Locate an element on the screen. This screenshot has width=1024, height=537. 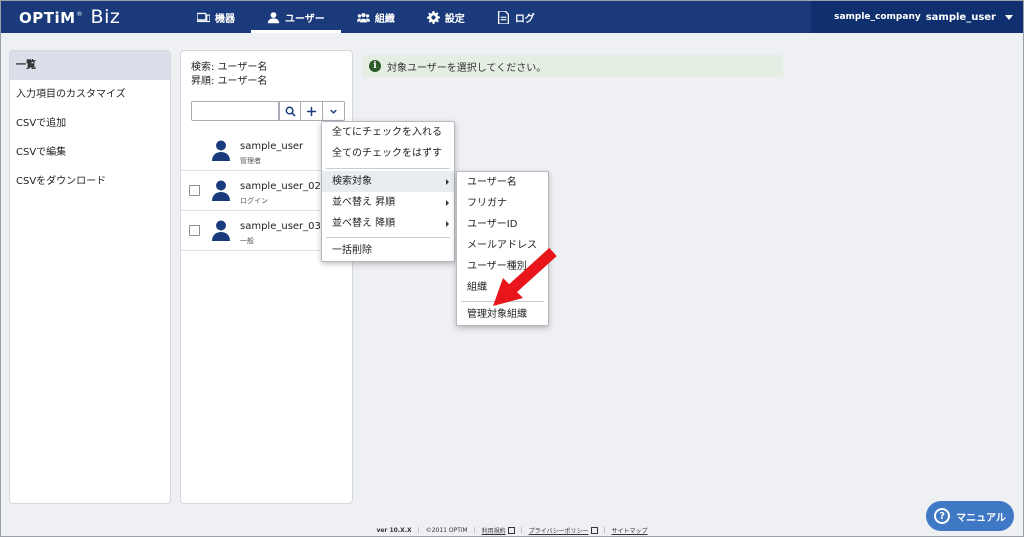
menu-item-sort-descending: 並べ替え 降順 is located at coordinates (388, 223).